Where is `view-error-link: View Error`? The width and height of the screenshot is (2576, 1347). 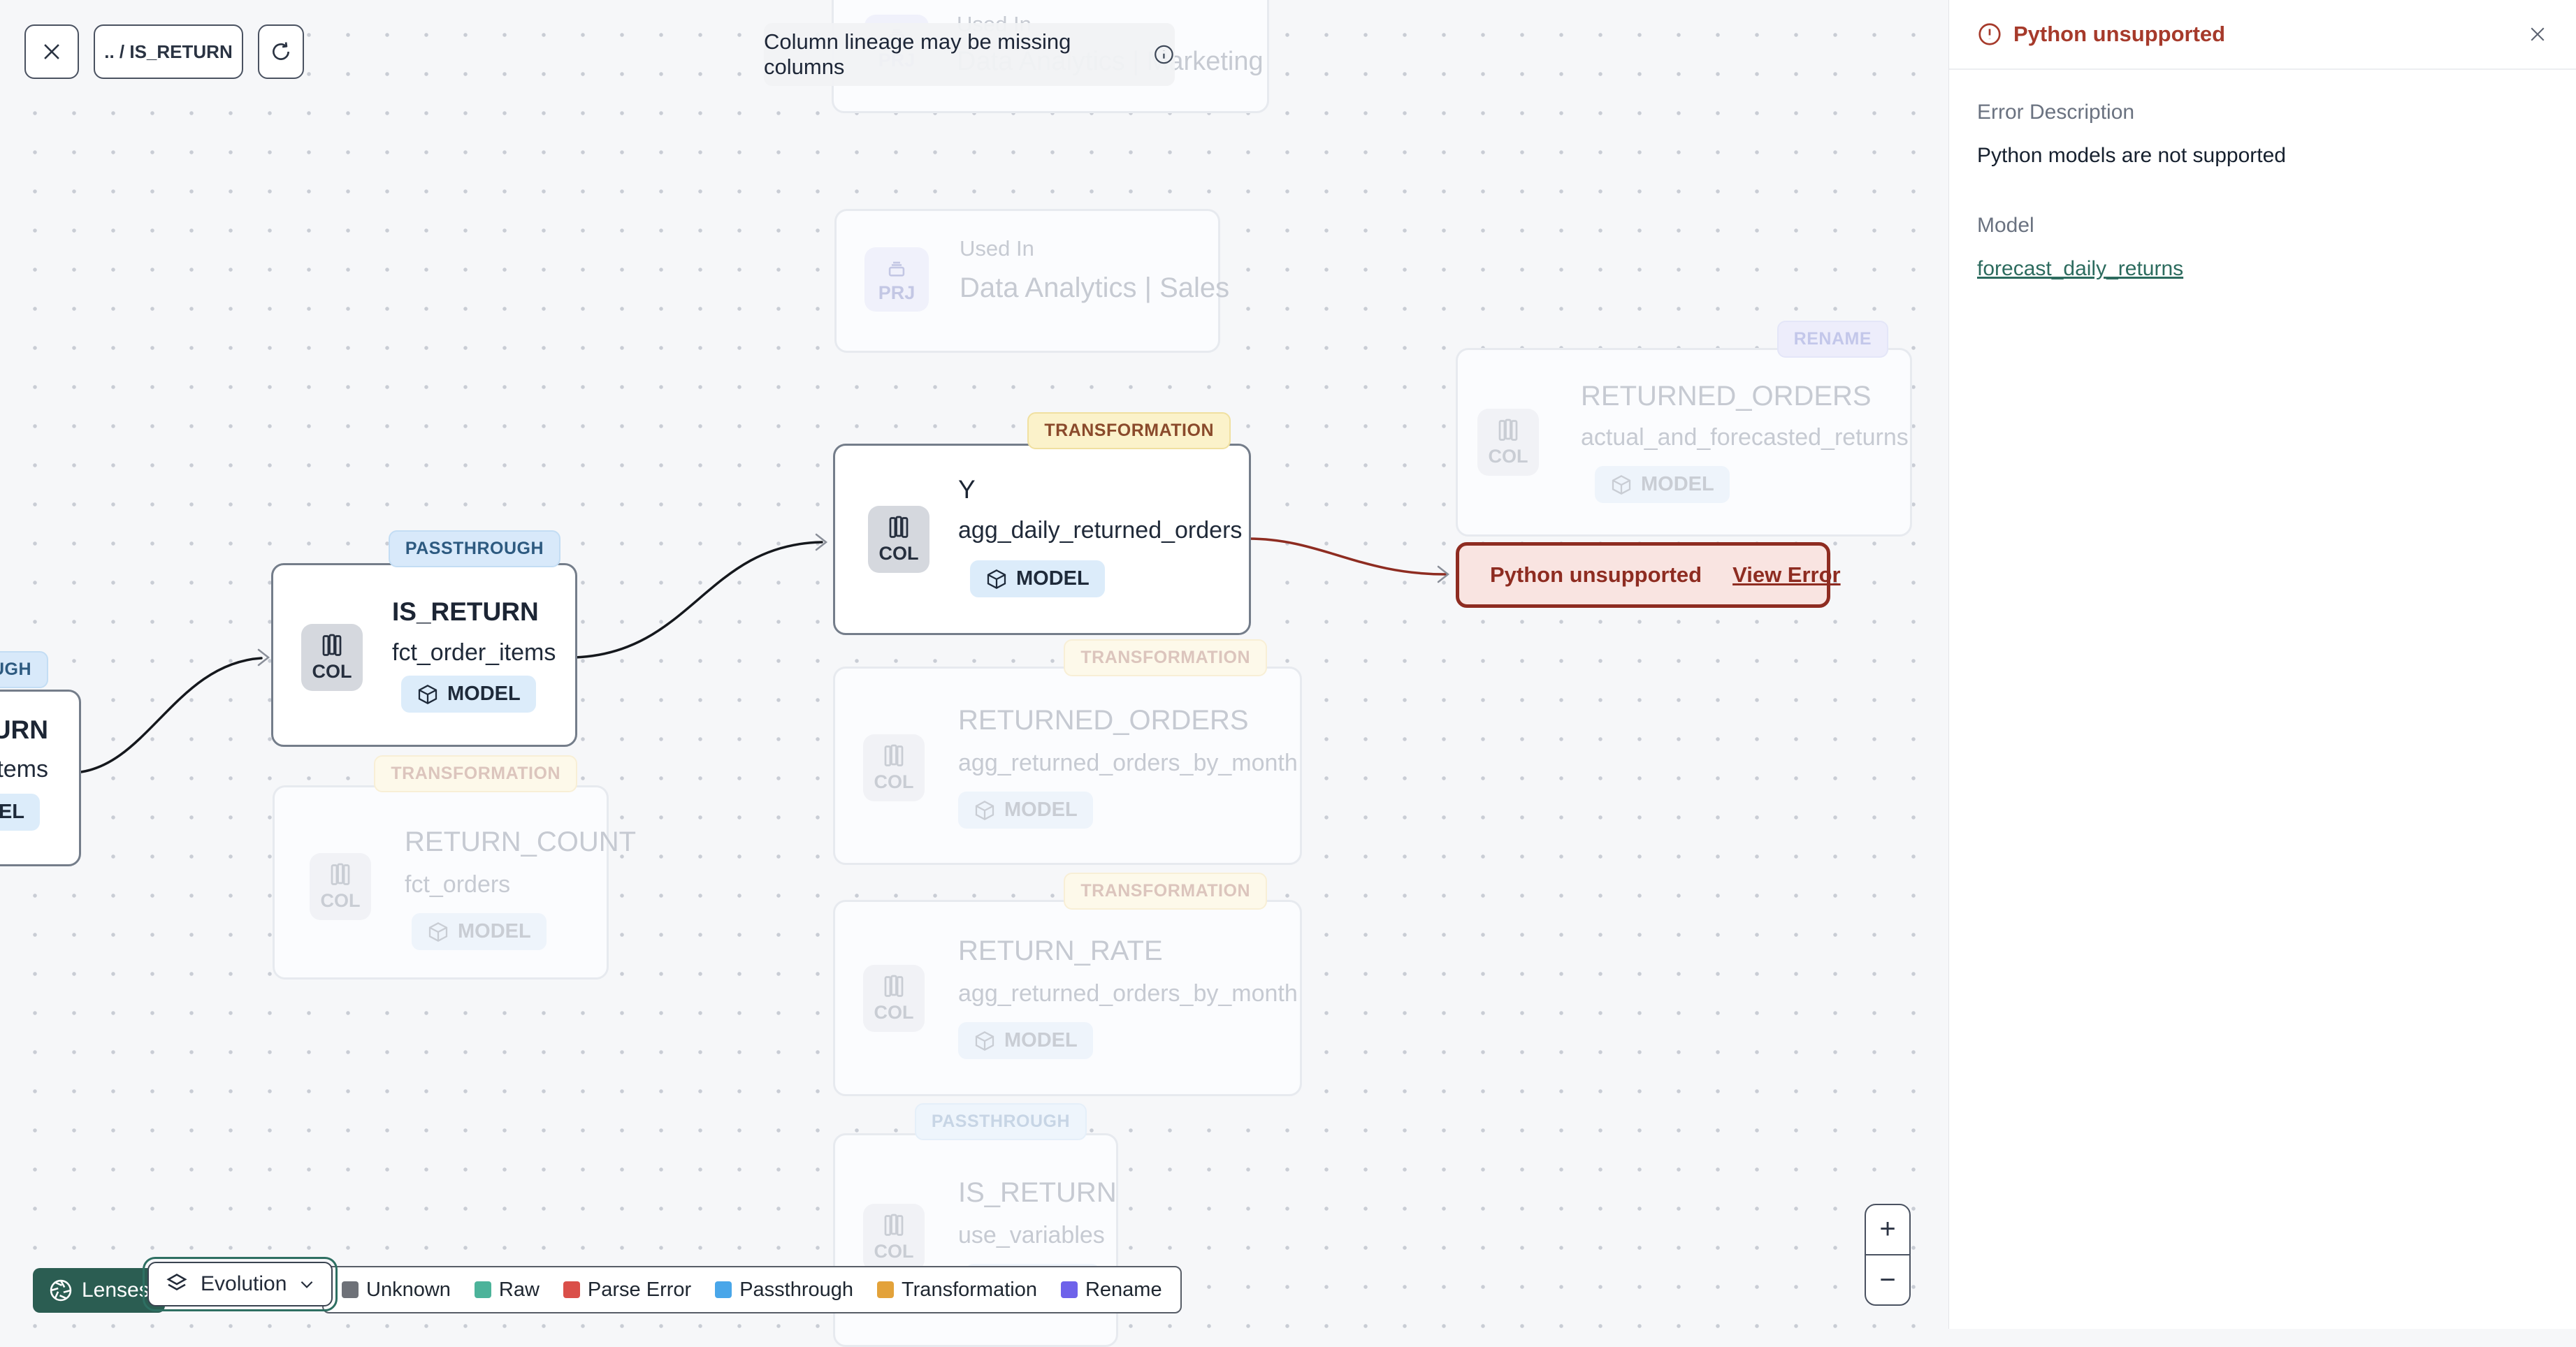 view-error-link: View Error is located at coordinates (1787, 575).